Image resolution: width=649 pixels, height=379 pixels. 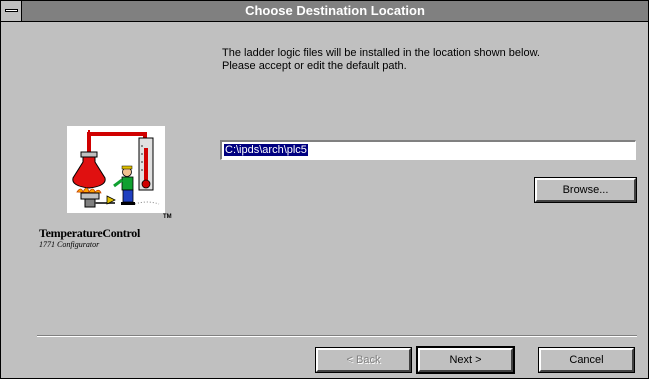 I want to click on back-button: < Back, so click(x=363, y=360).